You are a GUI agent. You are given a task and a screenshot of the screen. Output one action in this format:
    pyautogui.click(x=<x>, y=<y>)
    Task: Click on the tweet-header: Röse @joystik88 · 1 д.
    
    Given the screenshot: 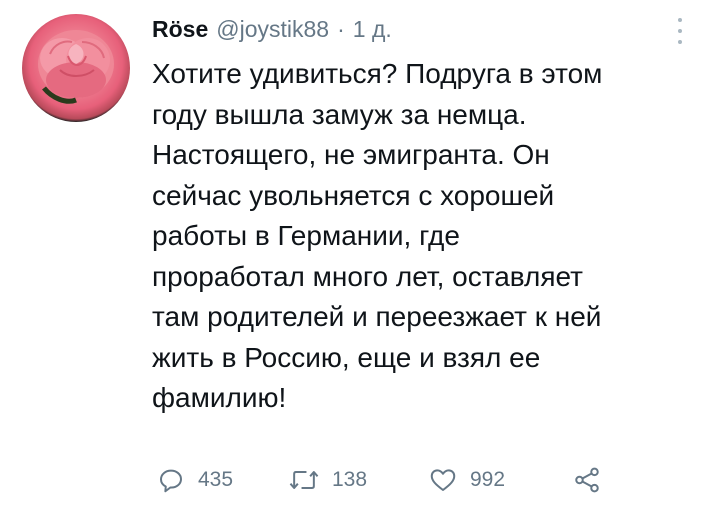 What is the action you would take?
    pyautogui.click(x=272, y=32)
    